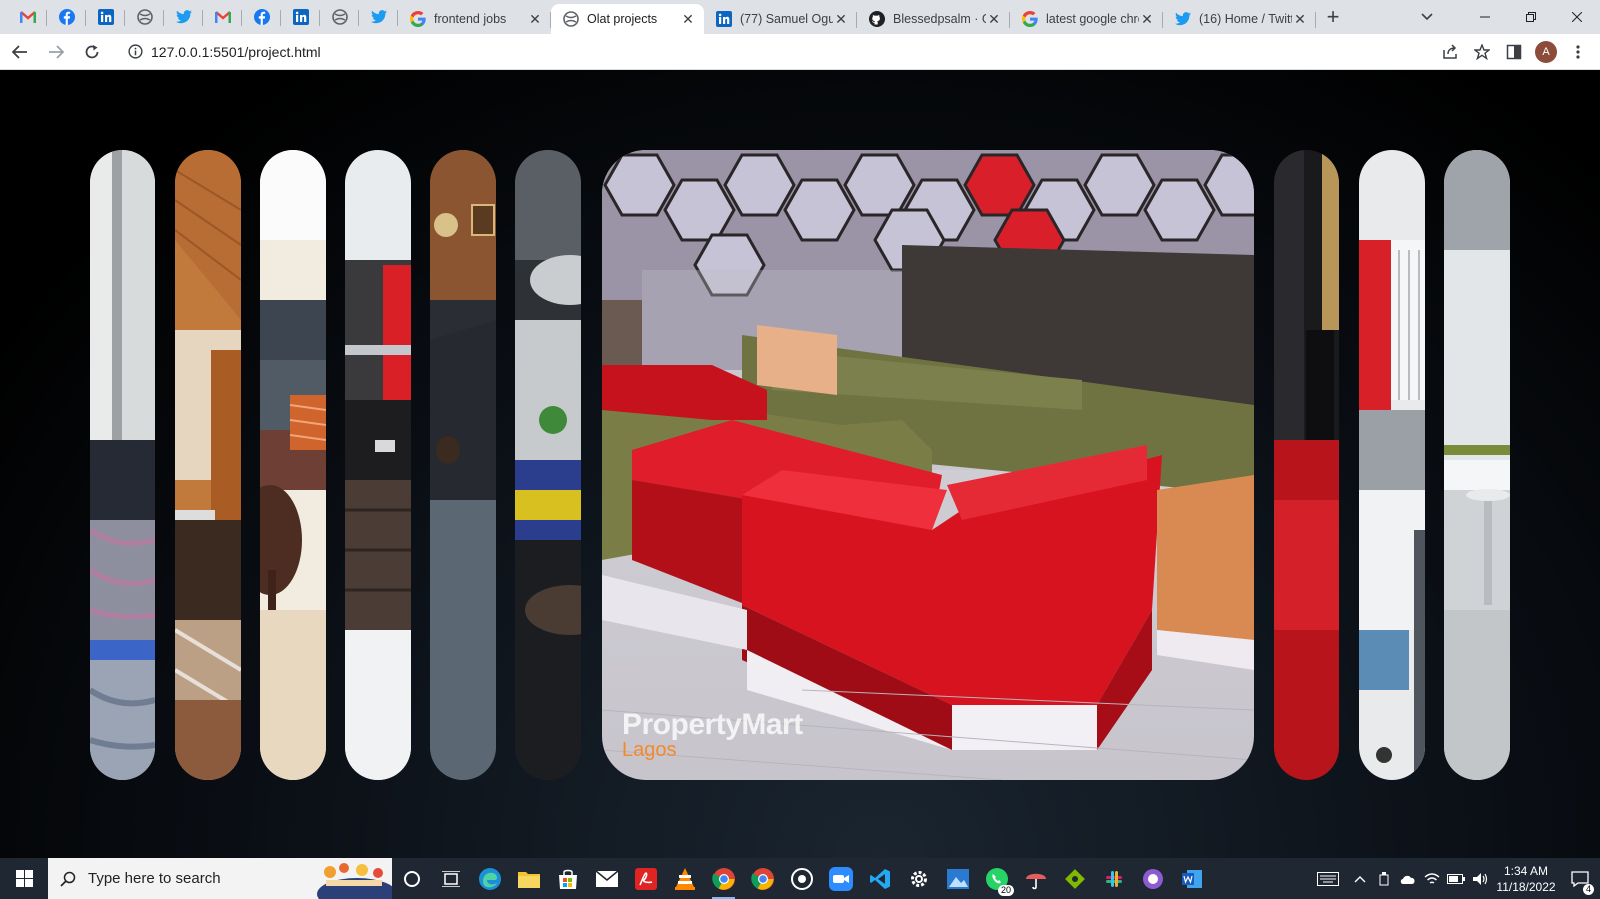 Image resolution: width=1600 pixels, height=899 pixels. I want to click on gallery-strip-dining, so click(293, 465).